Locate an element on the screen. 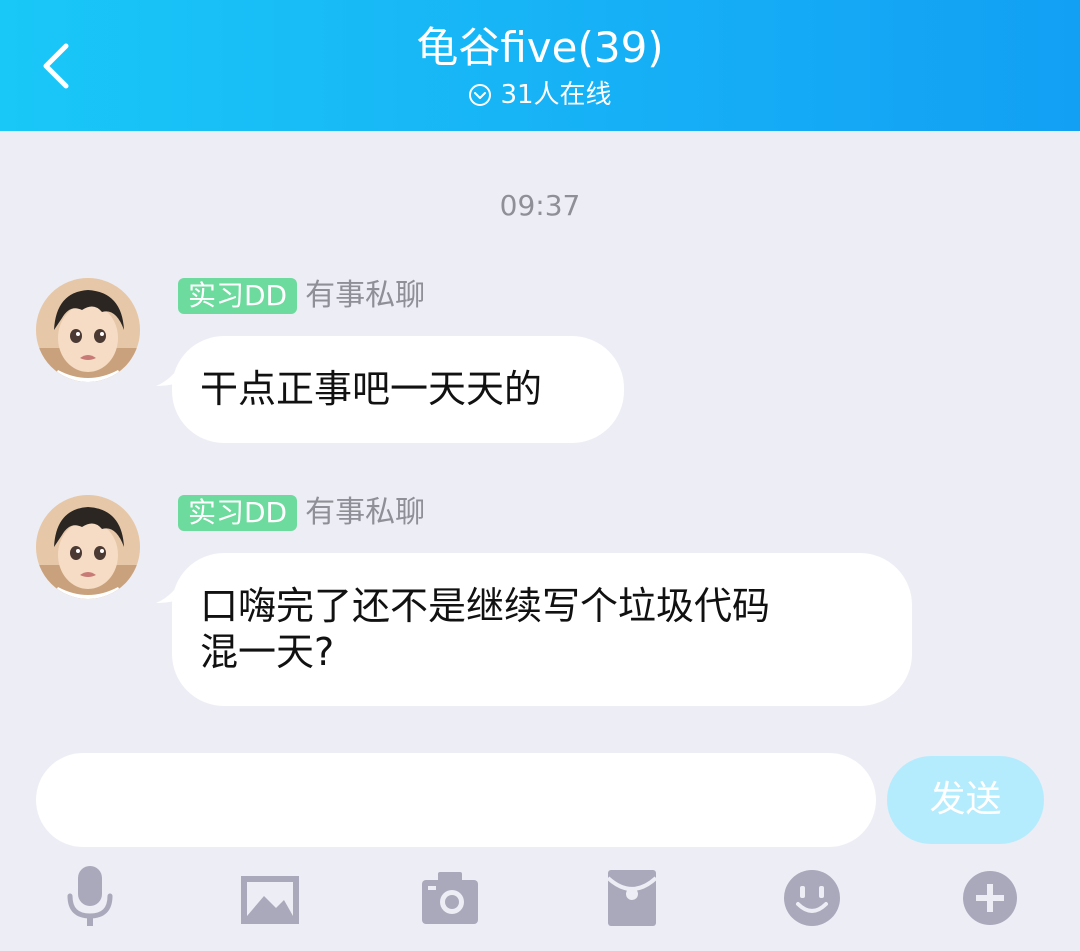 The height and width of the screenshot is (951, 1080). chat-header: 龟谷five(39) 31人在线 is located at coordinates (540, 65).